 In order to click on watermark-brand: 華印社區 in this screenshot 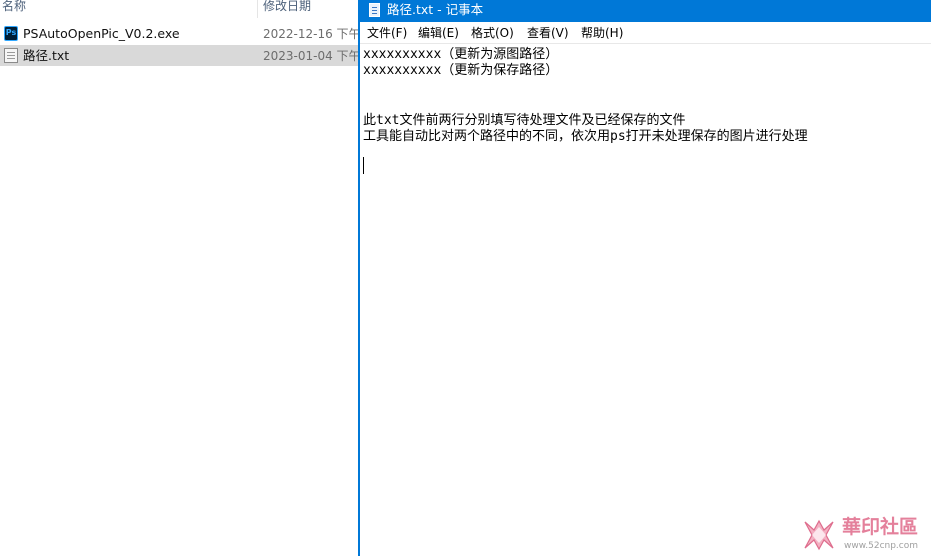, I will do `click(880, 527)`.